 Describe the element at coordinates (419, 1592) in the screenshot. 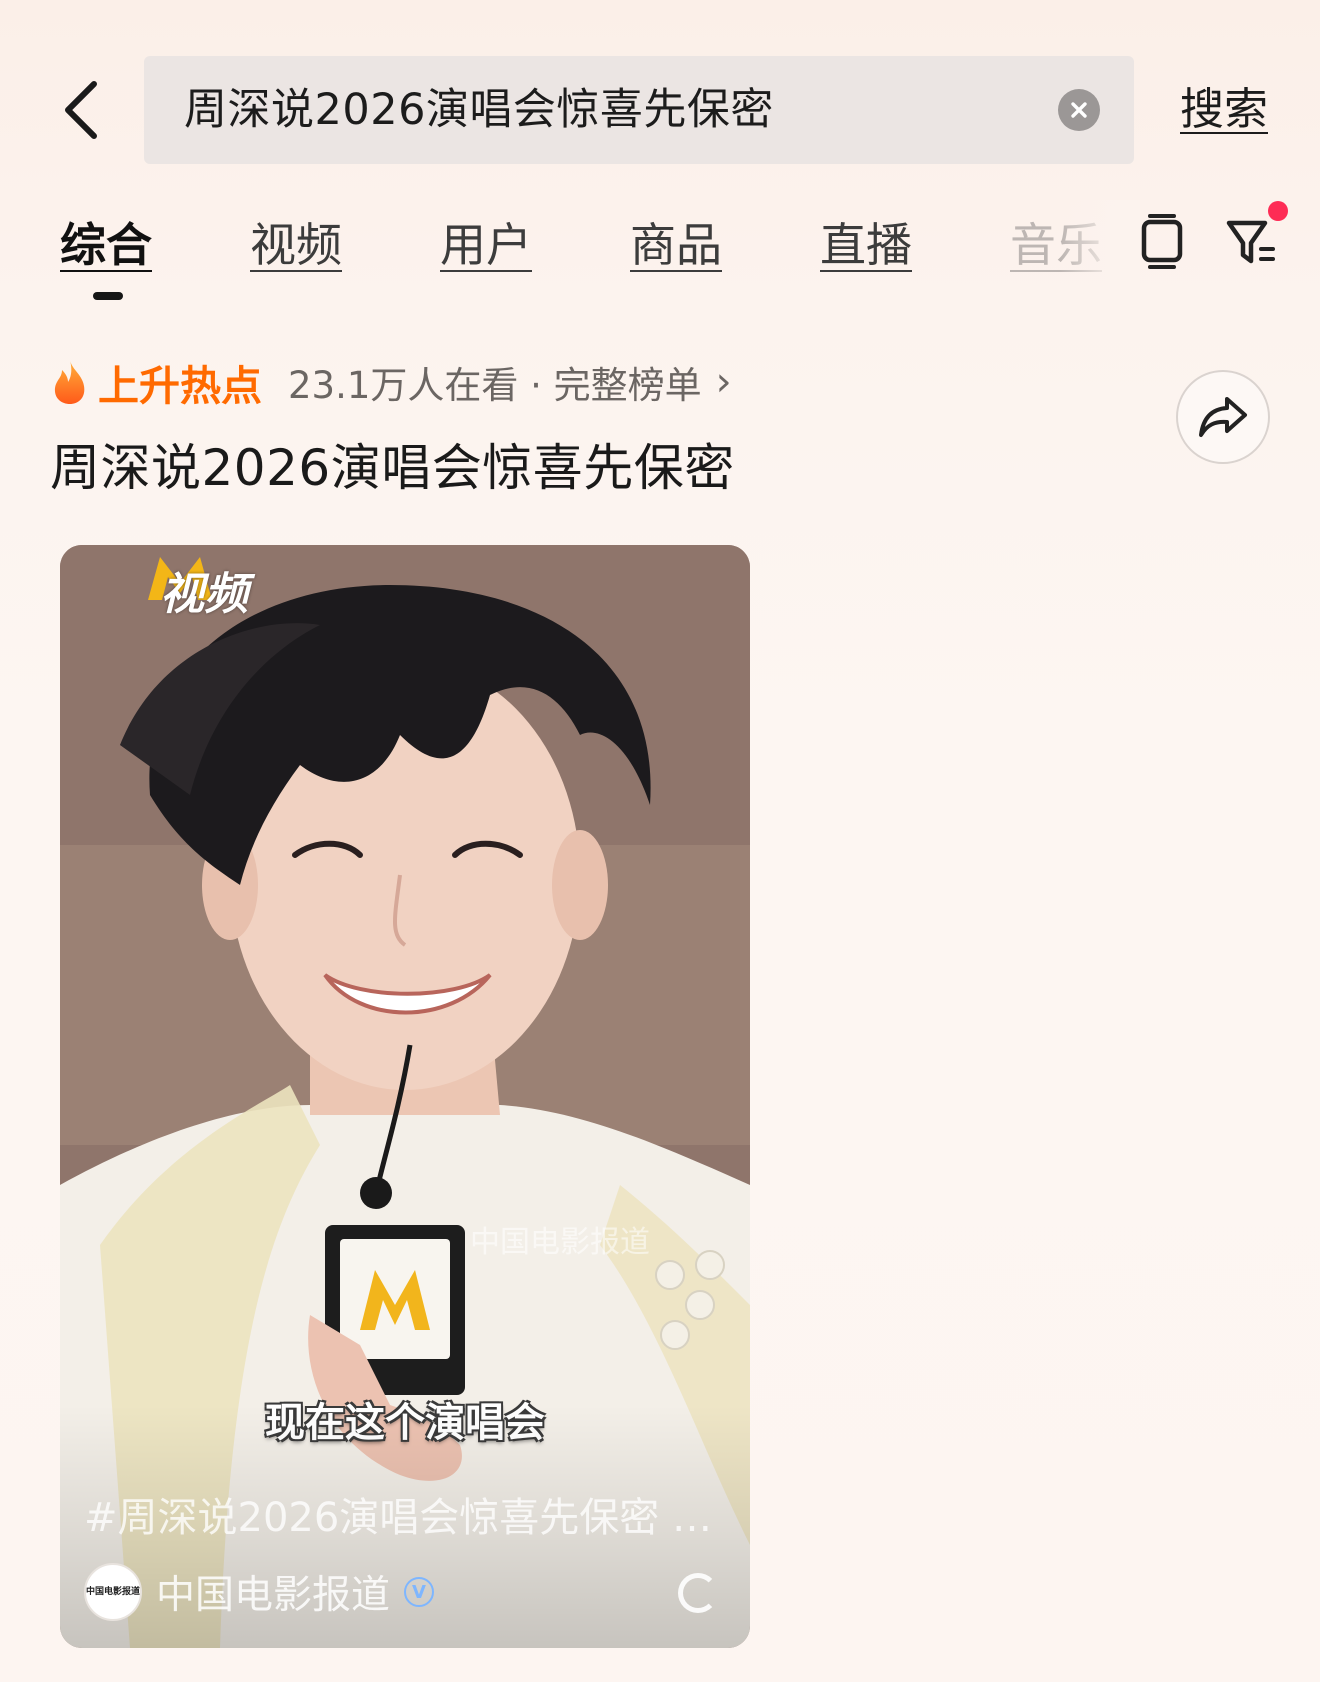

I see `verified-icon: V` at that location.